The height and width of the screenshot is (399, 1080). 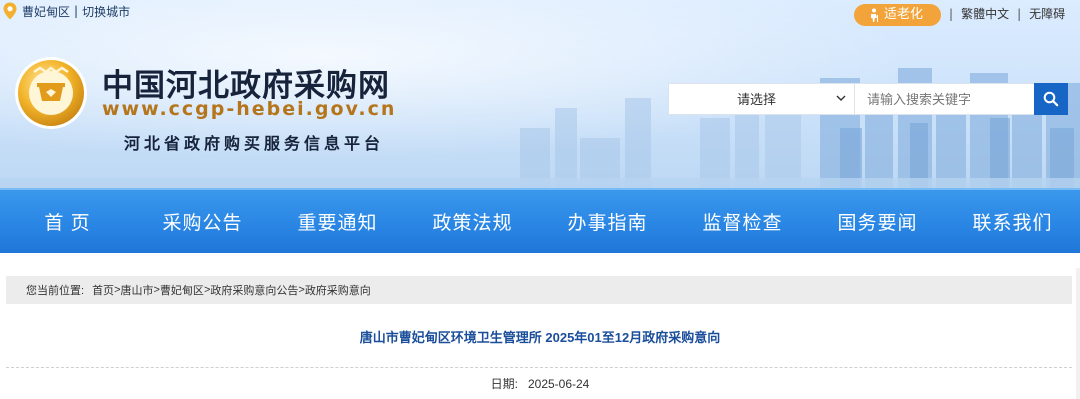 What do you see at coordinates (254, 290) in the screenshot?
I see `breadcrumb-item-intent-notices: 政府采购意向公告` at bounding box center [254, 290].